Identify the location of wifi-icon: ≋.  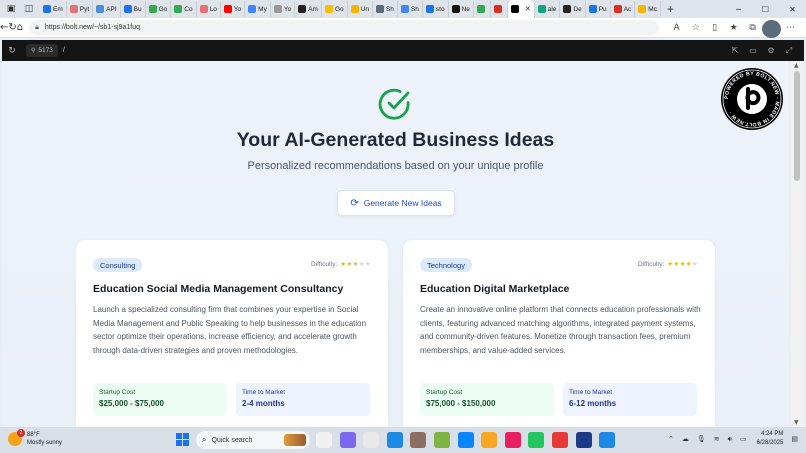
(717, 439).